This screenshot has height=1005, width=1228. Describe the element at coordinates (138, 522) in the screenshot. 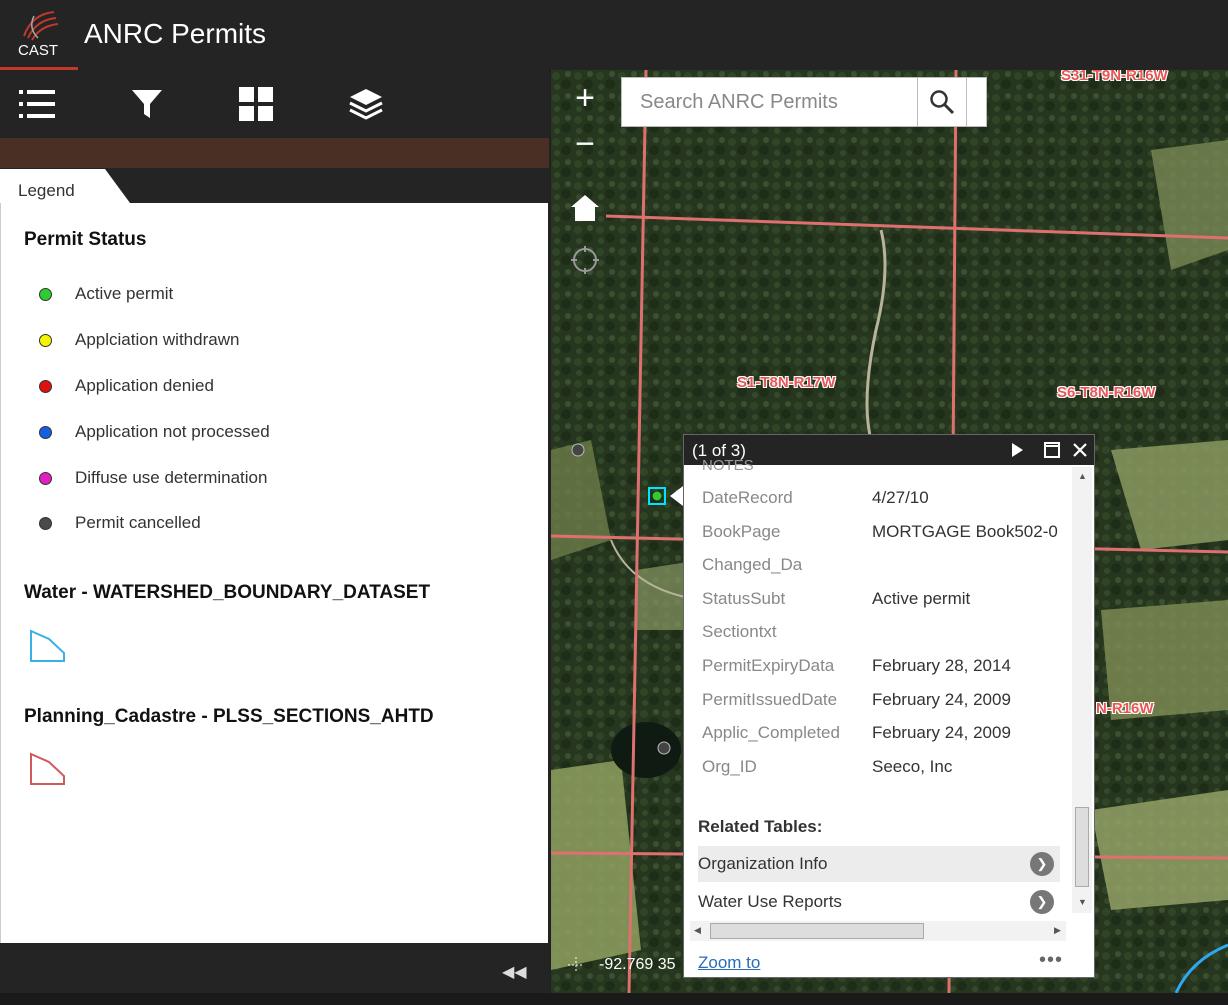

I see `legend-item-label: Permit cancelled` at that location.